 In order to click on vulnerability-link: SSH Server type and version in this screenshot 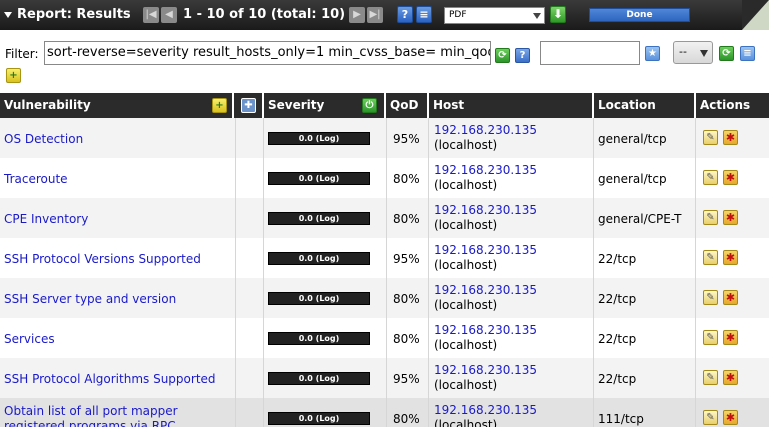, I will do `click(90, 299)`.